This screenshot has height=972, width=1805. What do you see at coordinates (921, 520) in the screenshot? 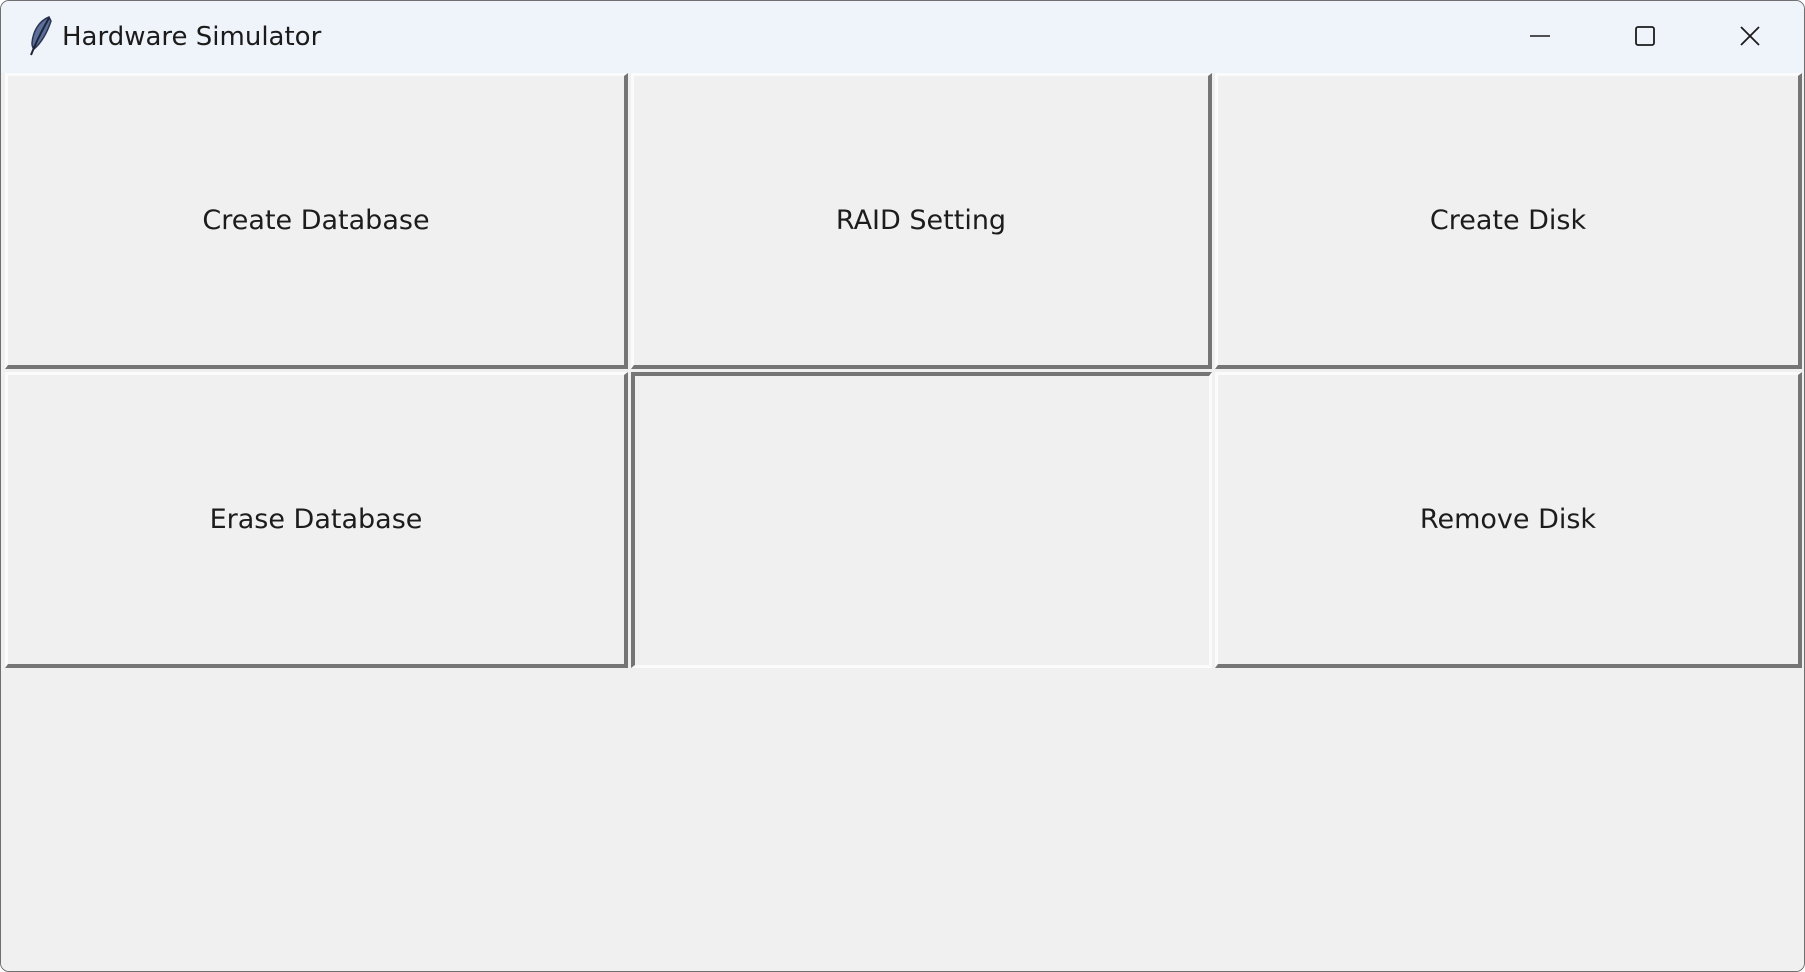
I see `blank-button` at bounding box center [921, 520].